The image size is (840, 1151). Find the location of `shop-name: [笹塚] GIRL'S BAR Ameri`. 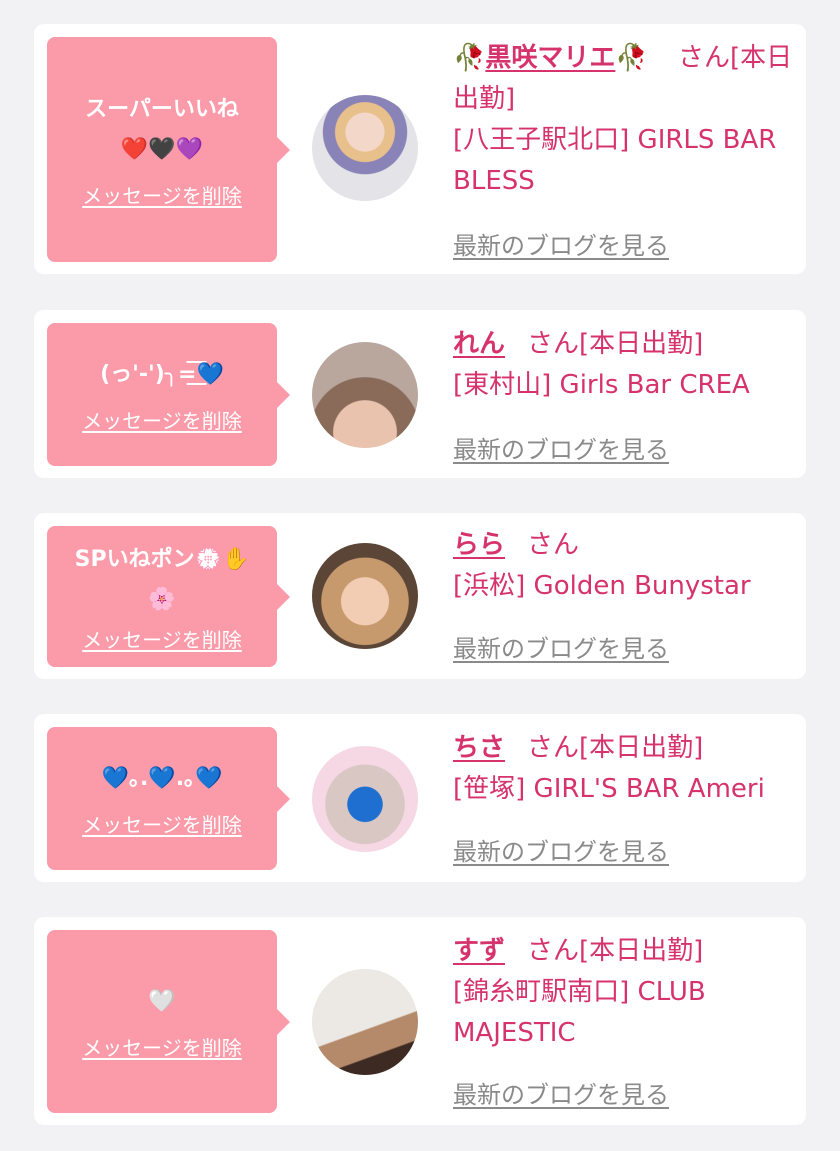

shop-name: [笹塚] GIRL'S BAR Ameri is located at coordinates (609, 789).